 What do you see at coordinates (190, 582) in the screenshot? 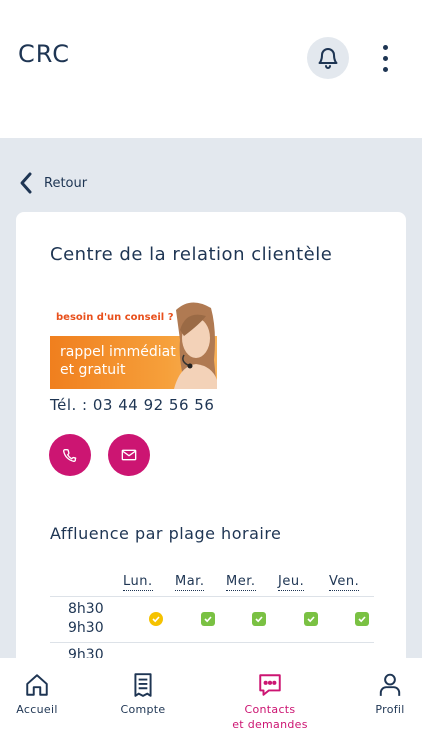
I see `day-header-tue: Mar.` at bounding box center [190, 582].